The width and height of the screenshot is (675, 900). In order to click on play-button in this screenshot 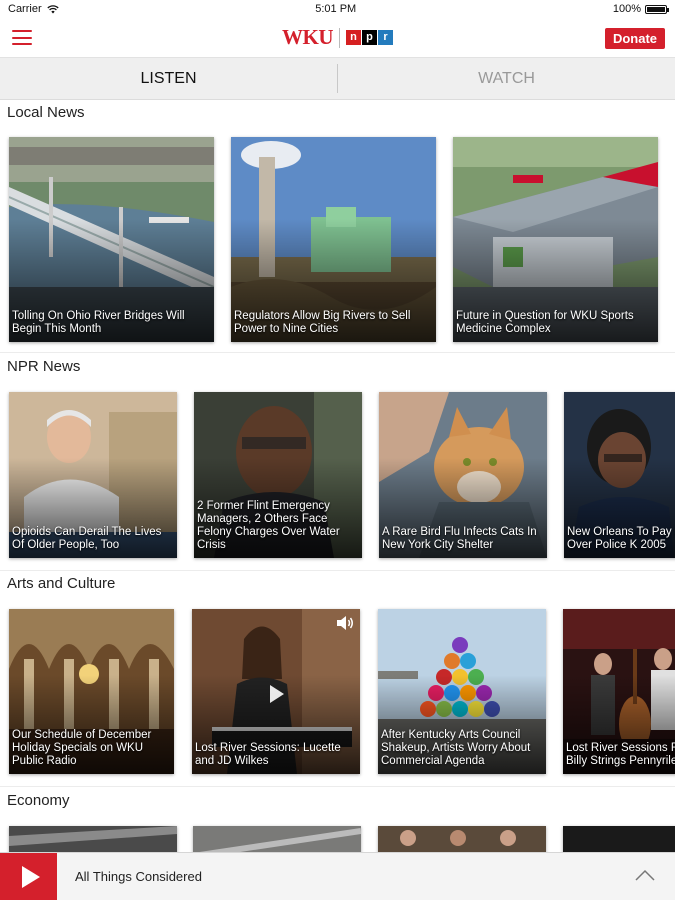, I will do `click(28, 876)`.